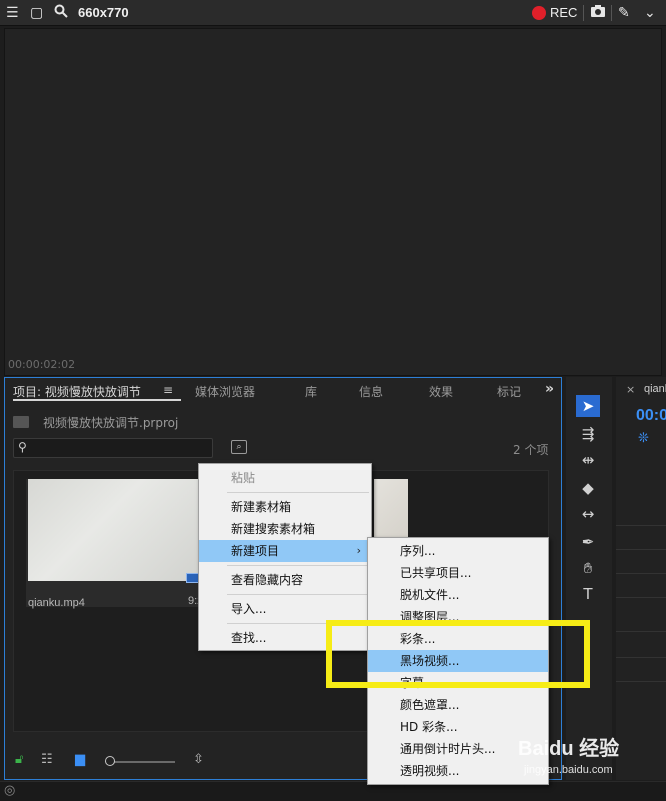 The height and width of the screenshot is (801, 666). I want to click on sort-icon: ⇳, so click(198, 759).